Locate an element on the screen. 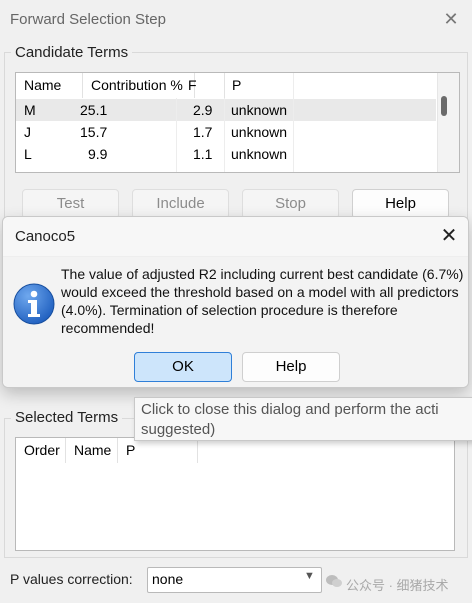 The height and width of the screenshot is (603, 472). info-icon is located at coordinates (34, 304).